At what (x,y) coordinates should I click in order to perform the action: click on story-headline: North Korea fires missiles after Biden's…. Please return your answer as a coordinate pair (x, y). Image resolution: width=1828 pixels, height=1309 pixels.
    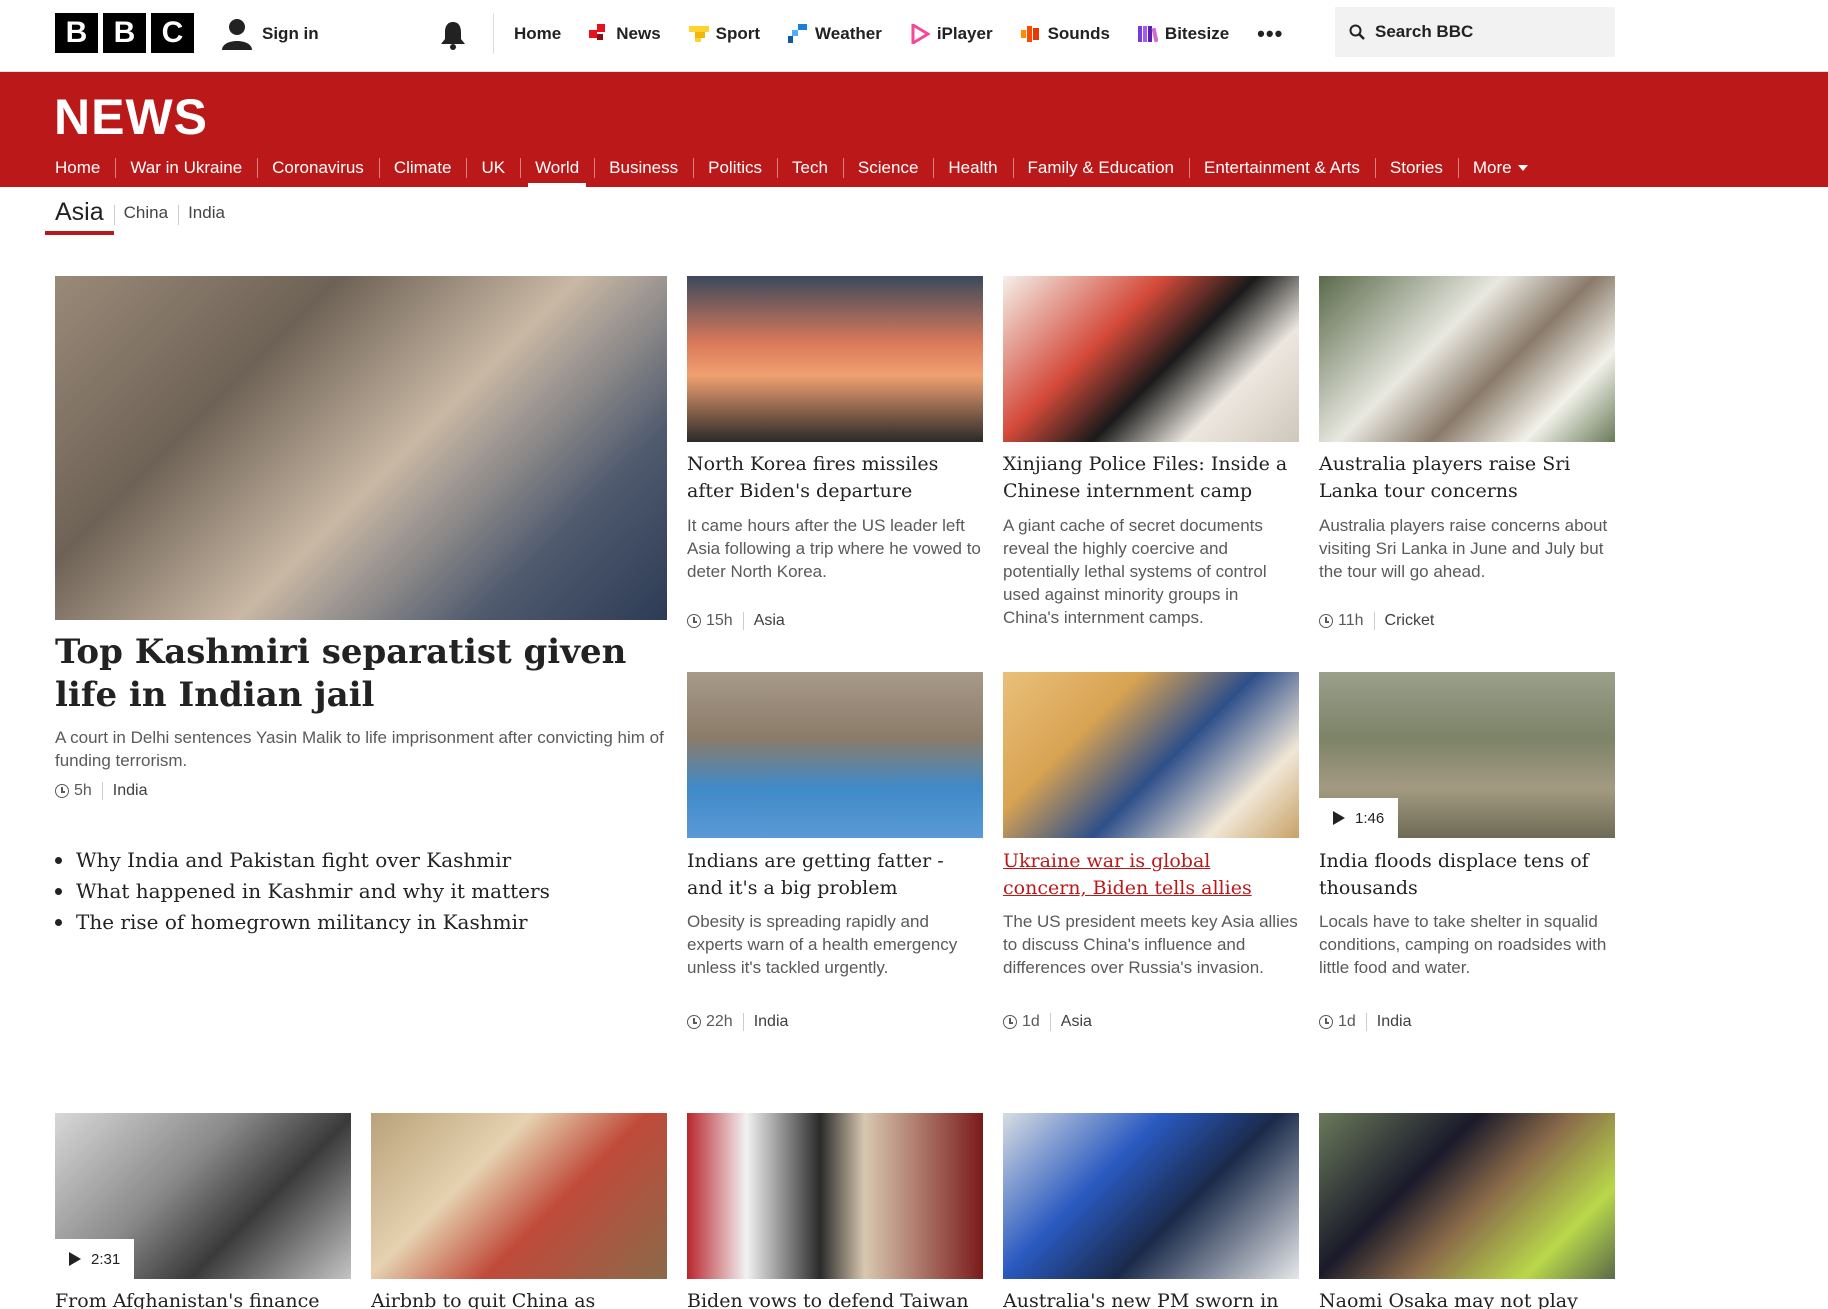
    Looking at the image, I should click on (835, 478).